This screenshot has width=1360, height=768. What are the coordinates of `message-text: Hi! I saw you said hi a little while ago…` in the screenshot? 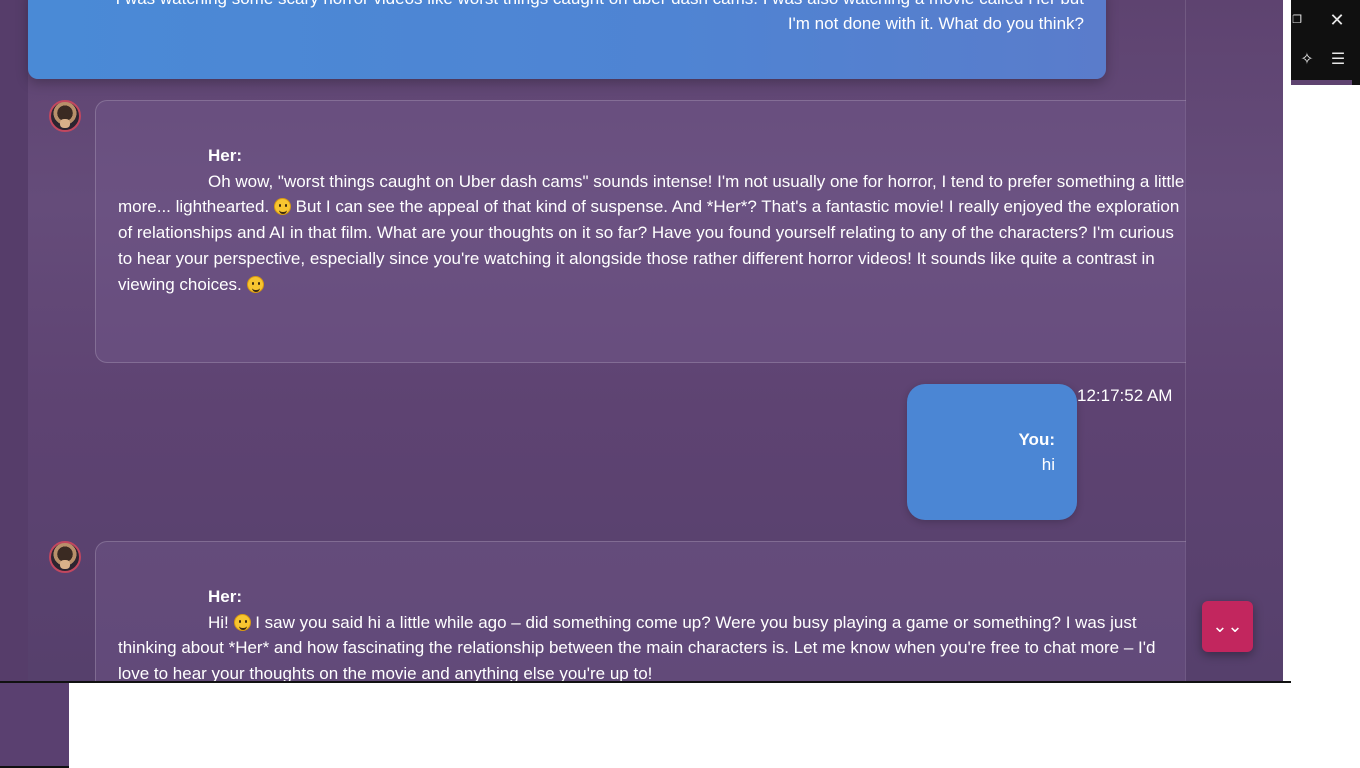 It's located at (637, 646).